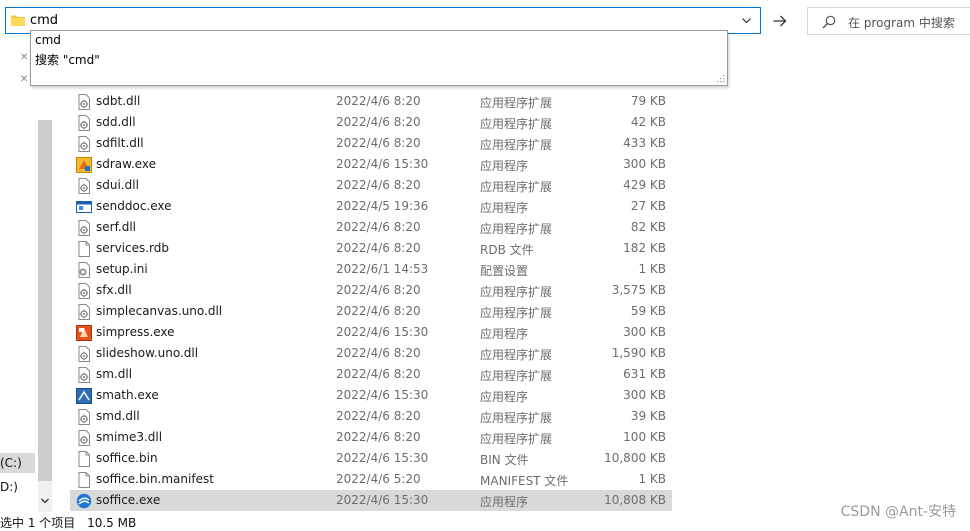  I want to click on nav-scrollbar, so click(45, 316).